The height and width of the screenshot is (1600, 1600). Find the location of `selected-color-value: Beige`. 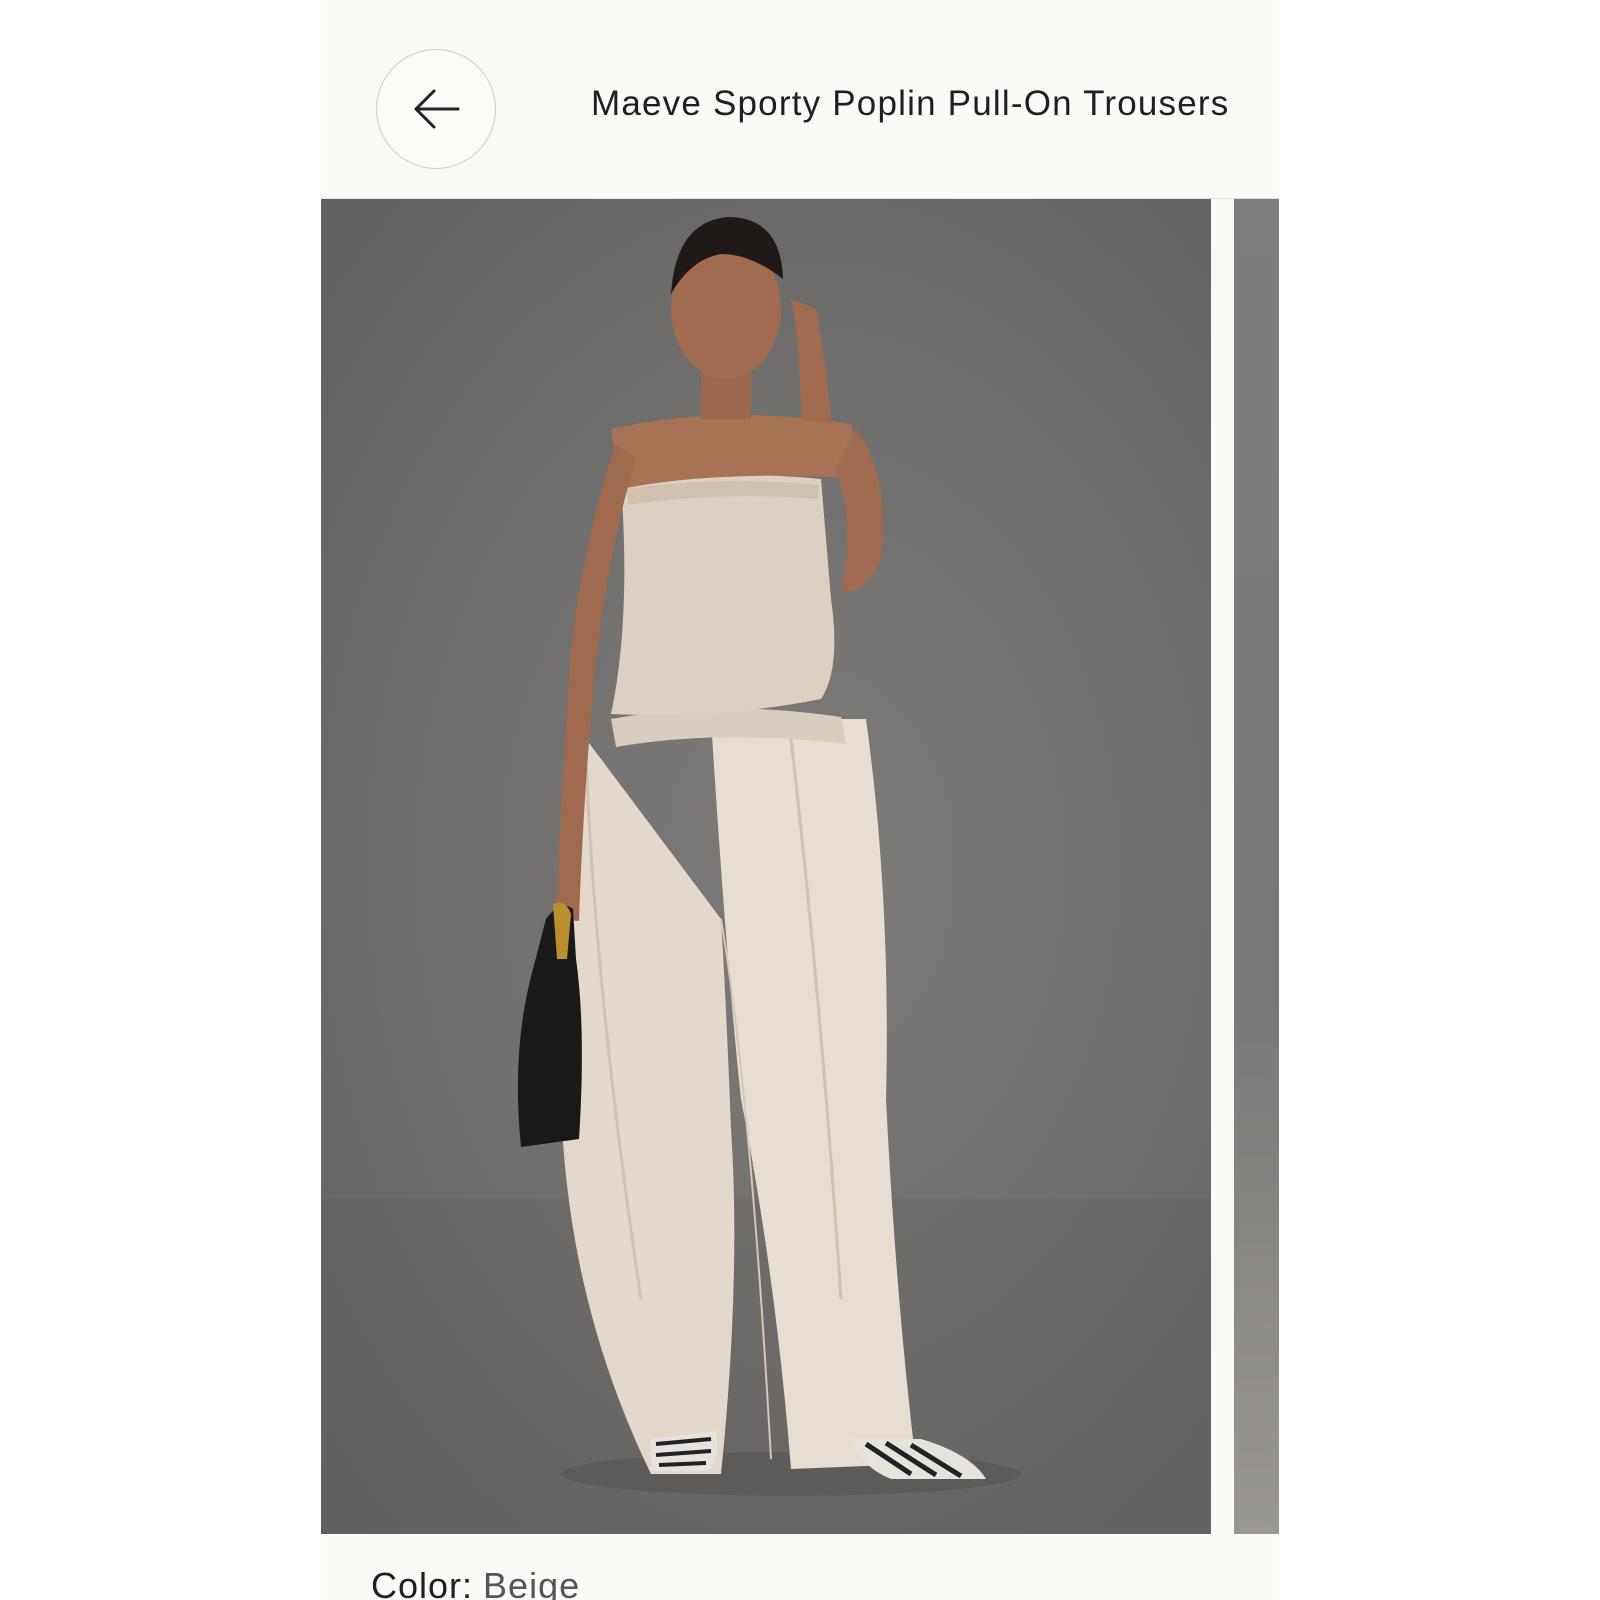

selected-color-value: Beige is located at coordinates (532, 1582).